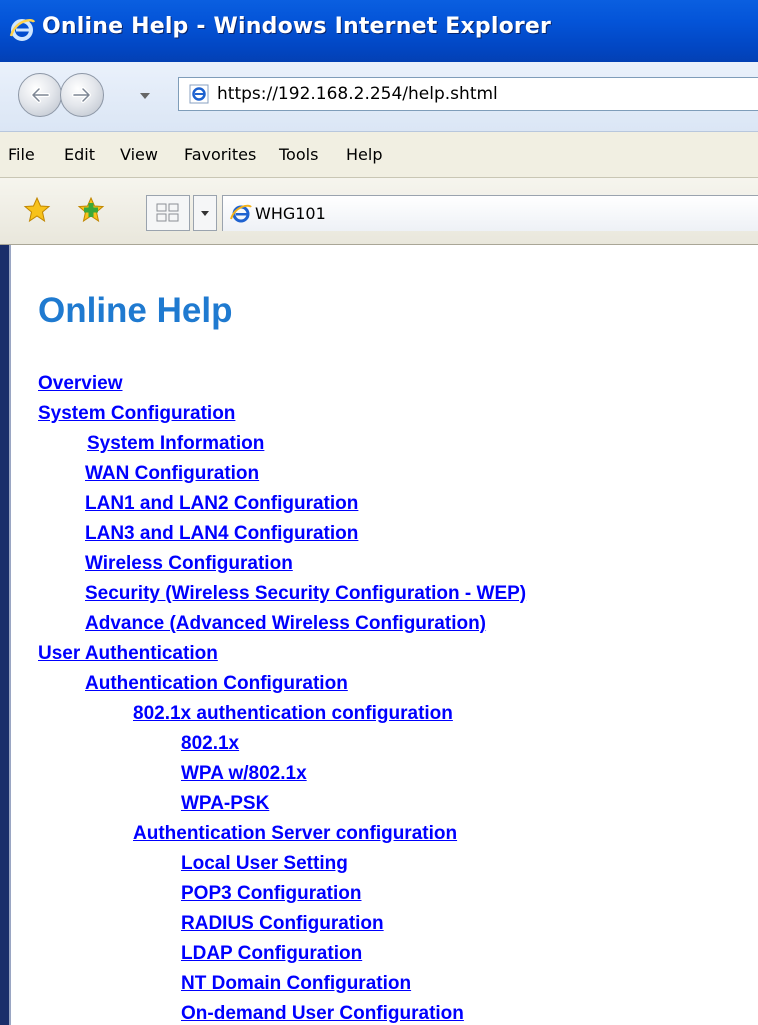 The image size is (758, 1025). I want to click on address-field: https://192.168.2.254/help.shtml, so click(468, 94).